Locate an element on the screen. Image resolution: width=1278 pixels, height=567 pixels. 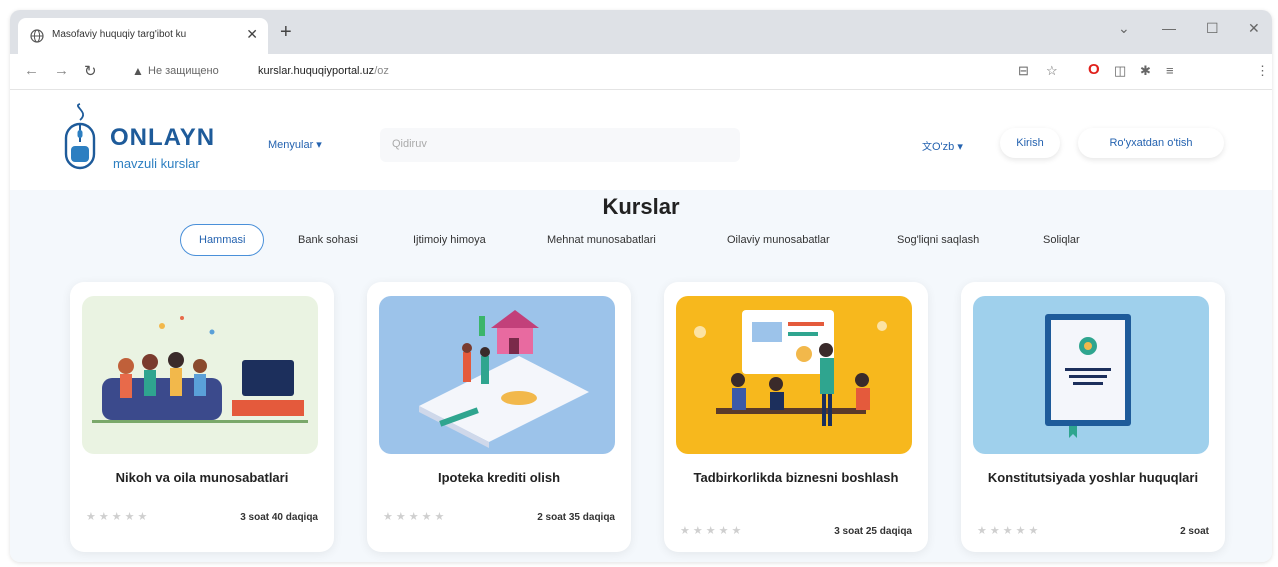
opera-extension-icon: O is located at coordinates (1094, 69).